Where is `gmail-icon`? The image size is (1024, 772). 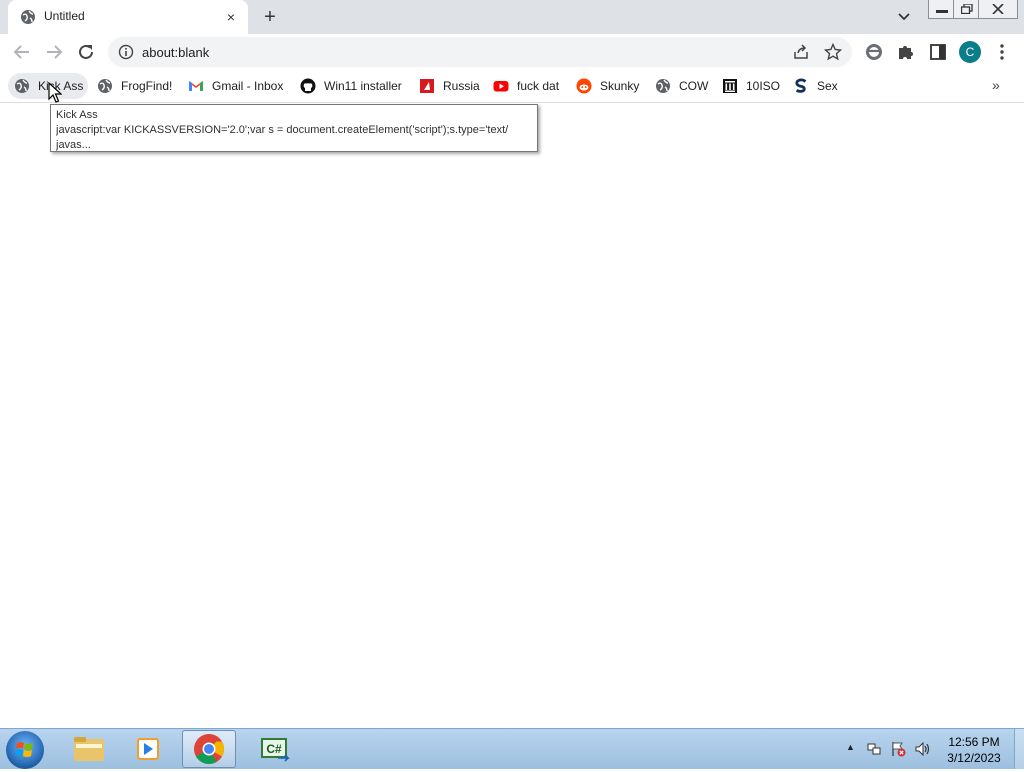
gmail-icon is located at coordinates (196, 86).